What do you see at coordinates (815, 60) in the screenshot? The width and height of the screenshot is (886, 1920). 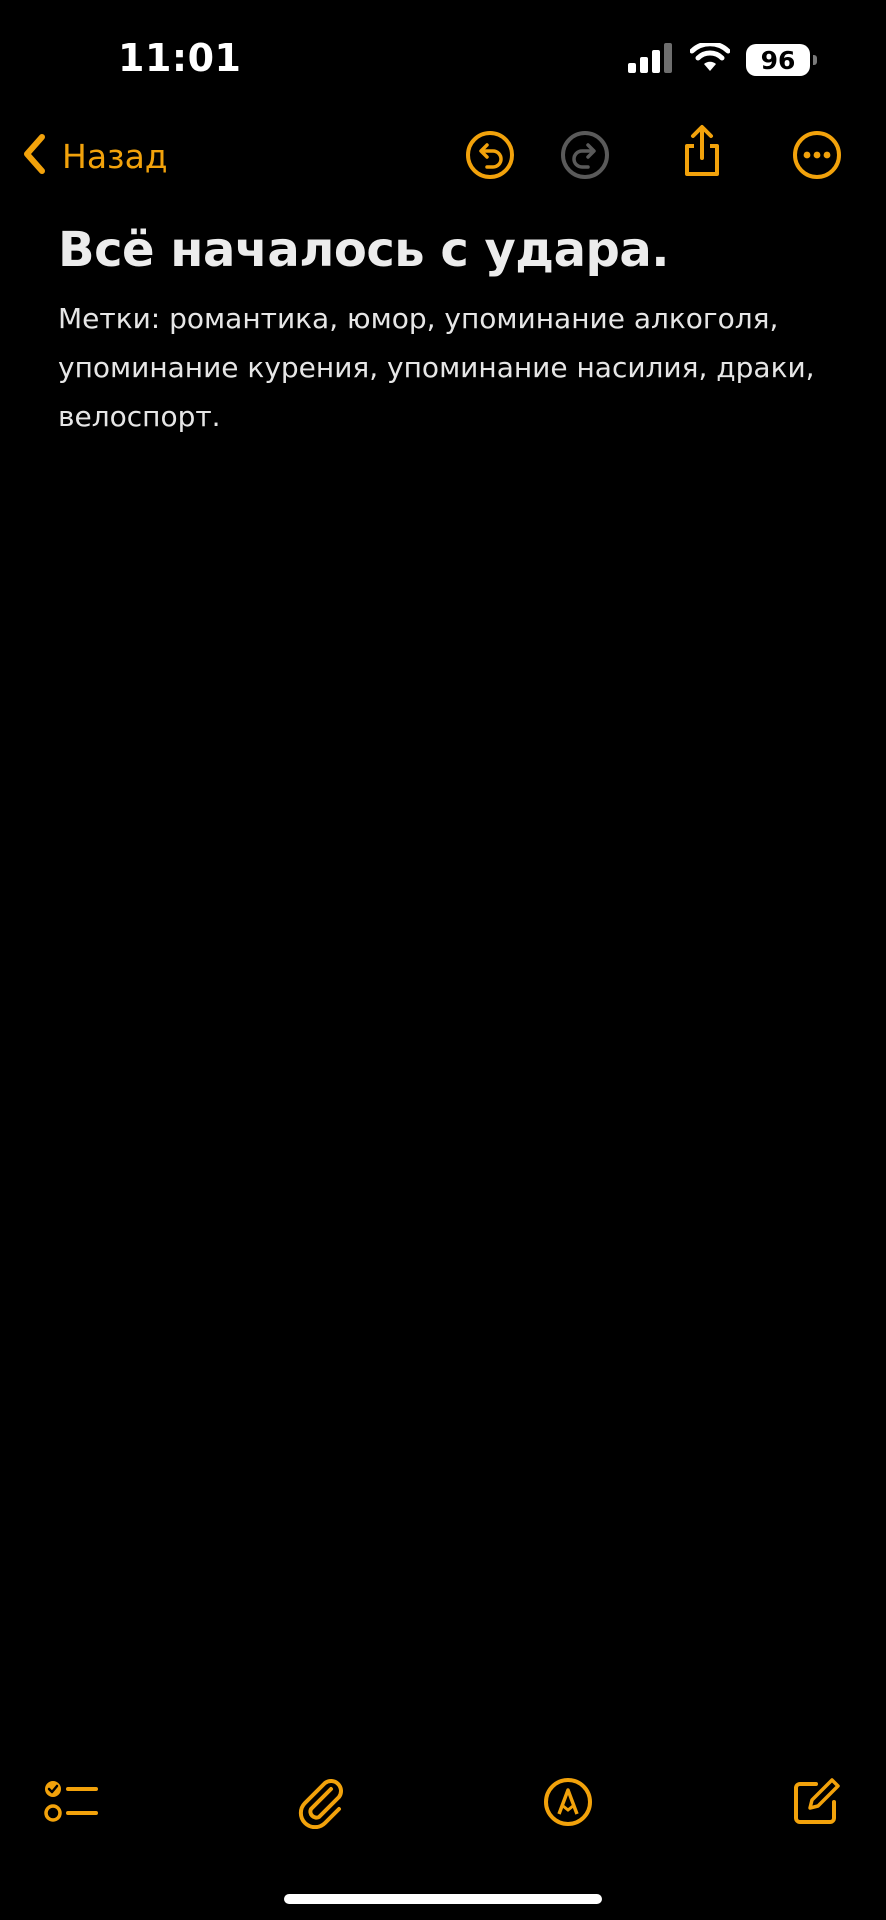 I see `battery-tip` at bounding box center [815, 60].